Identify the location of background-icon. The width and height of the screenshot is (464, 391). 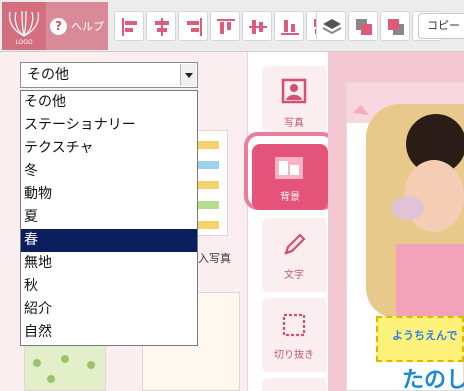
(289, 168).